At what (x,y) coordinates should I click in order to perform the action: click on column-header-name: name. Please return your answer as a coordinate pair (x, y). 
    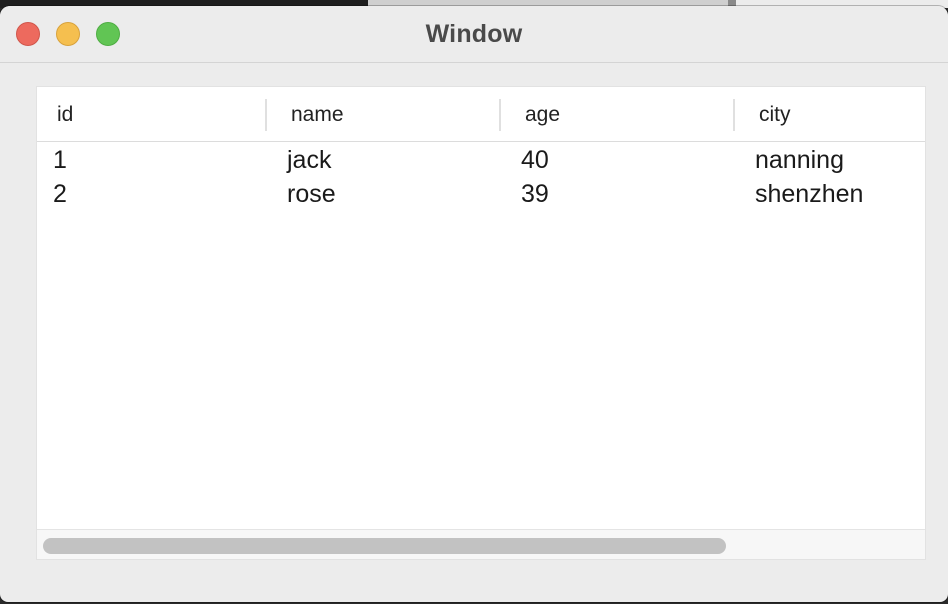
    Looking at the image, I should click on (317, 114).